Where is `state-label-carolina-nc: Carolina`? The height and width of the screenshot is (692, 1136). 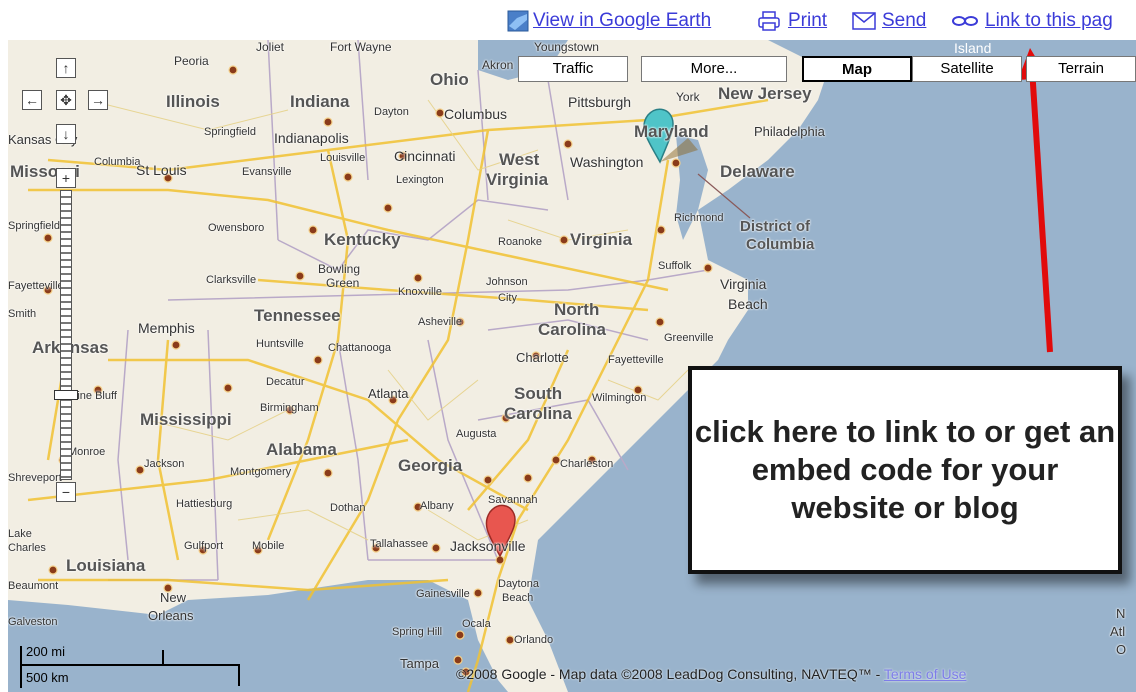 state-label-carolina-nc: Carolina is located at coordinates (572, 329).